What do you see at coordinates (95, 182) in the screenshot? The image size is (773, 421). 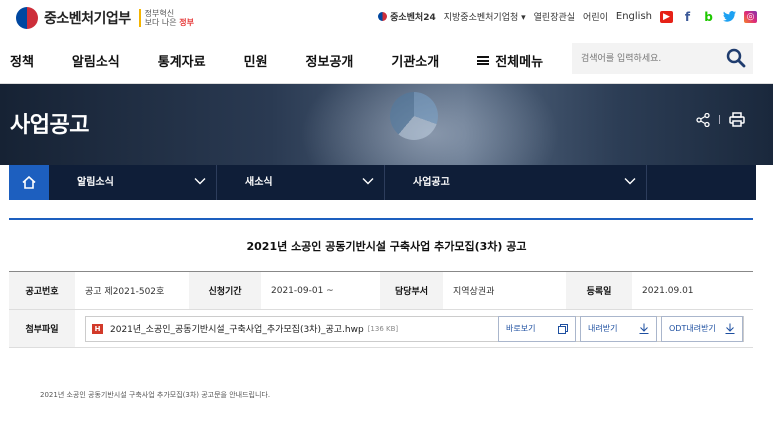 I see `location-level1-label: 알림소식` at bounding box center [95, 182].